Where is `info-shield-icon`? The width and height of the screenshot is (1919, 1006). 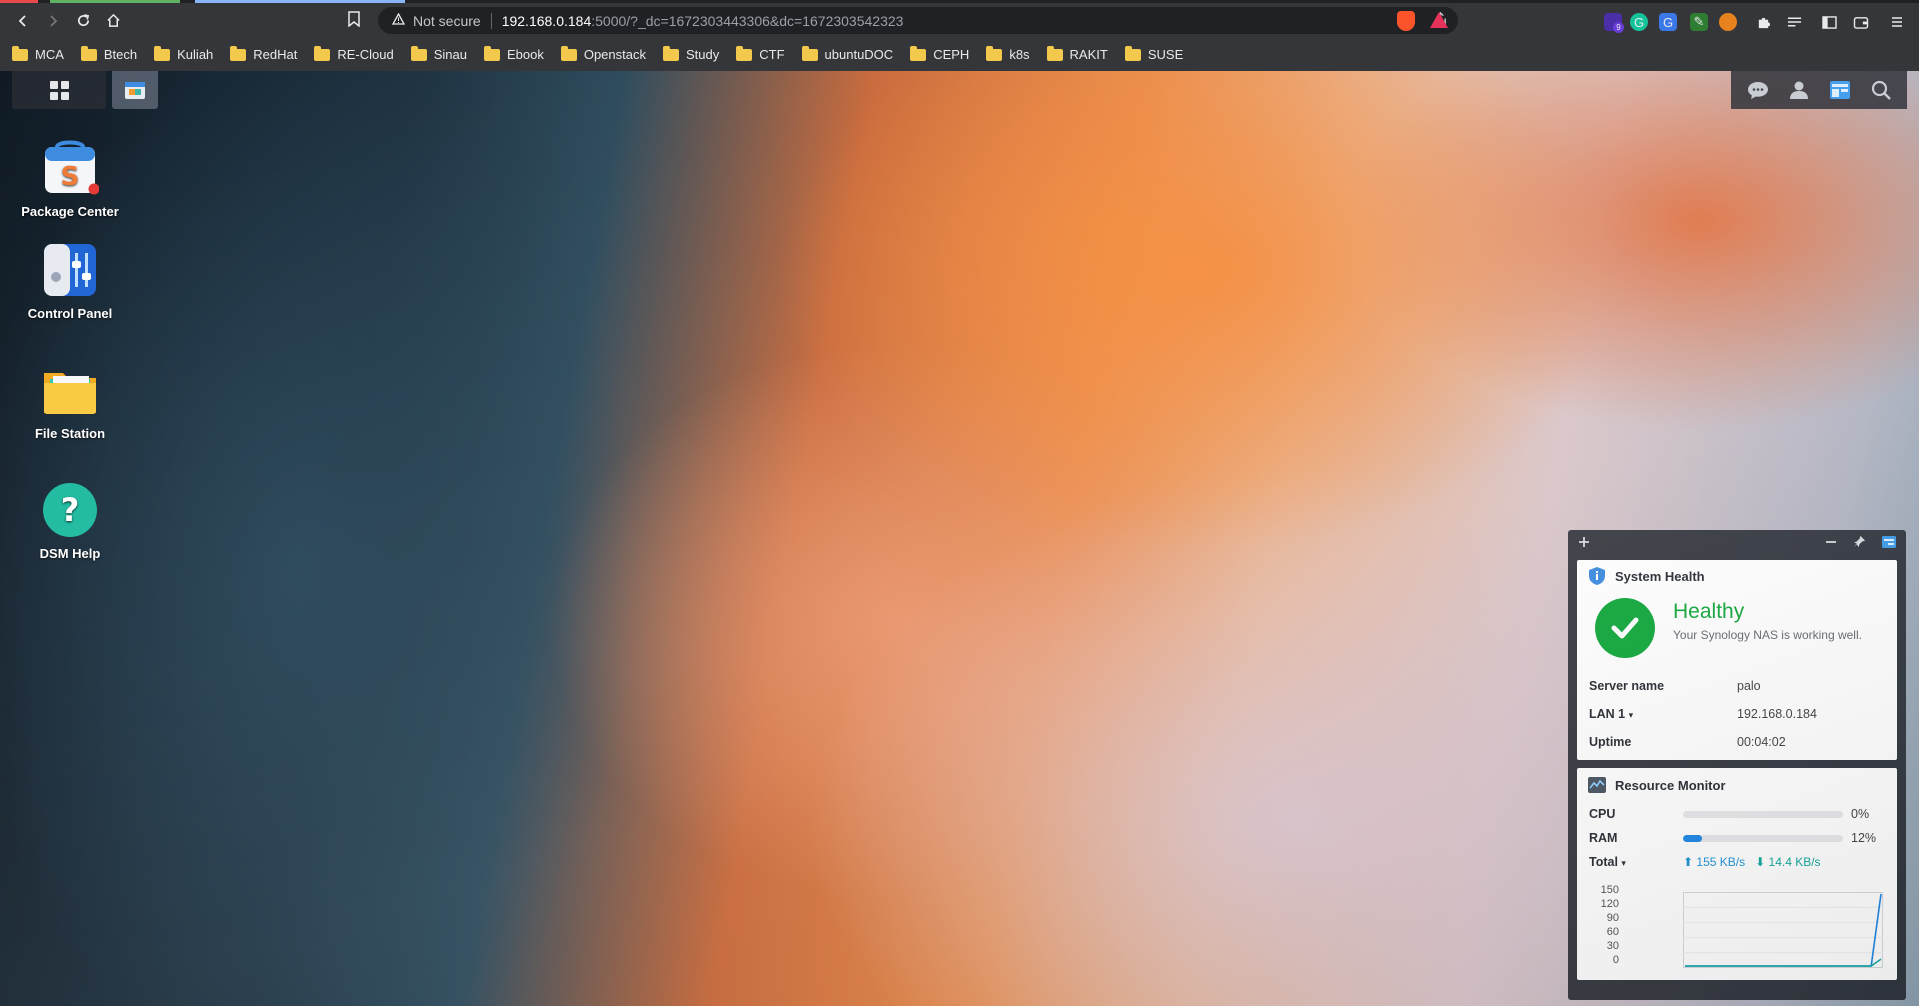
info-shield-icon is located at coordinates (1597, 576).